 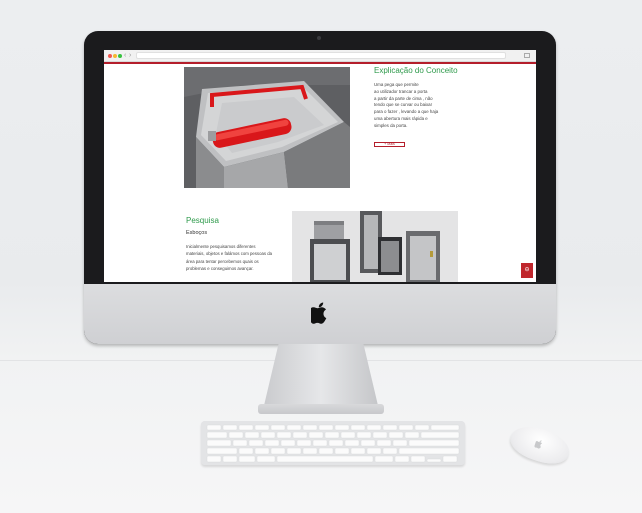 I want to click on magic-mouse, so click(x=540, y=445).